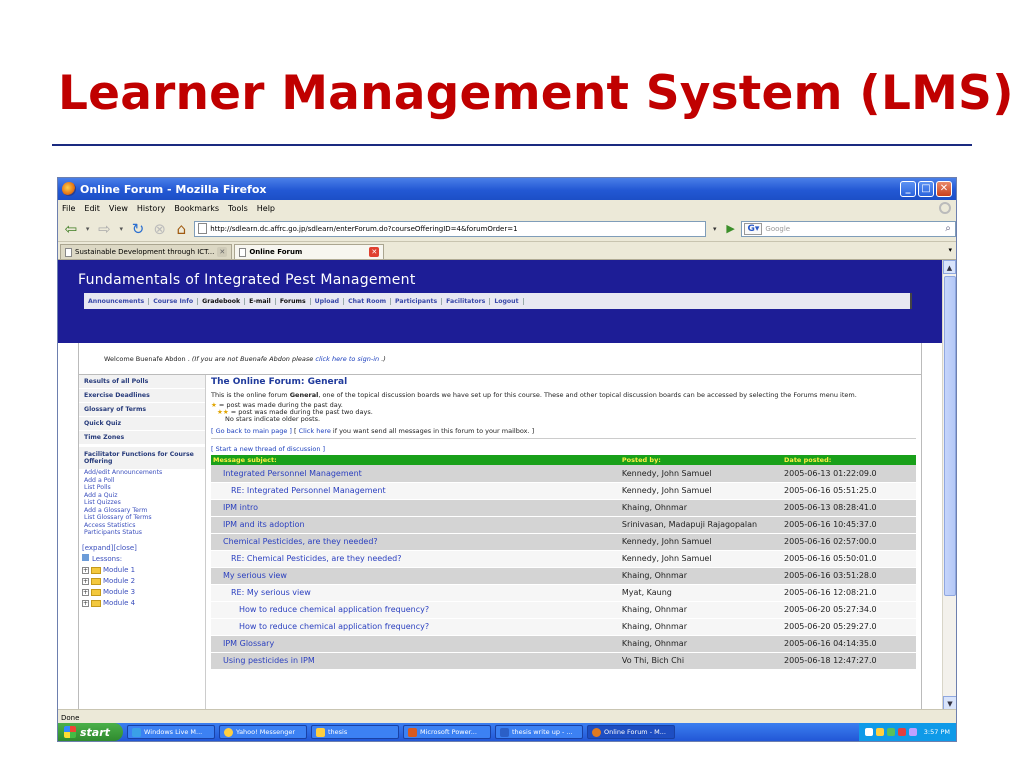  Describe the element at coordinates (912, 732) in the screenshot. I see `volume-tray-icon` at that location.